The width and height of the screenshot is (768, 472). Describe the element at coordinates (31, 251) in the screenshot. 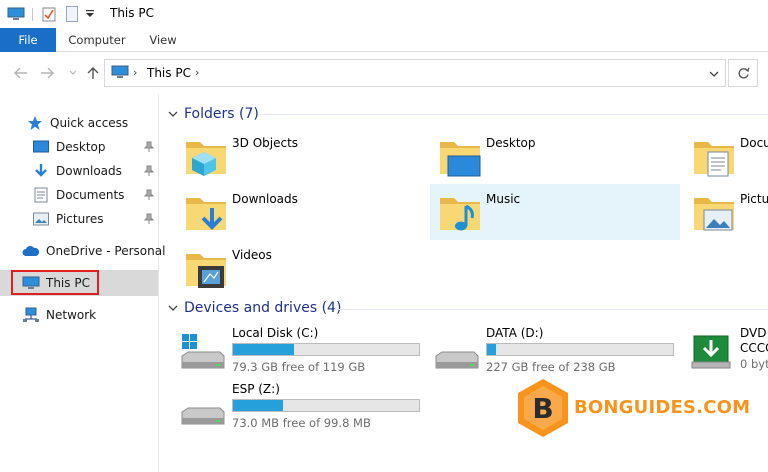

I see `cloud-icon` at that location.